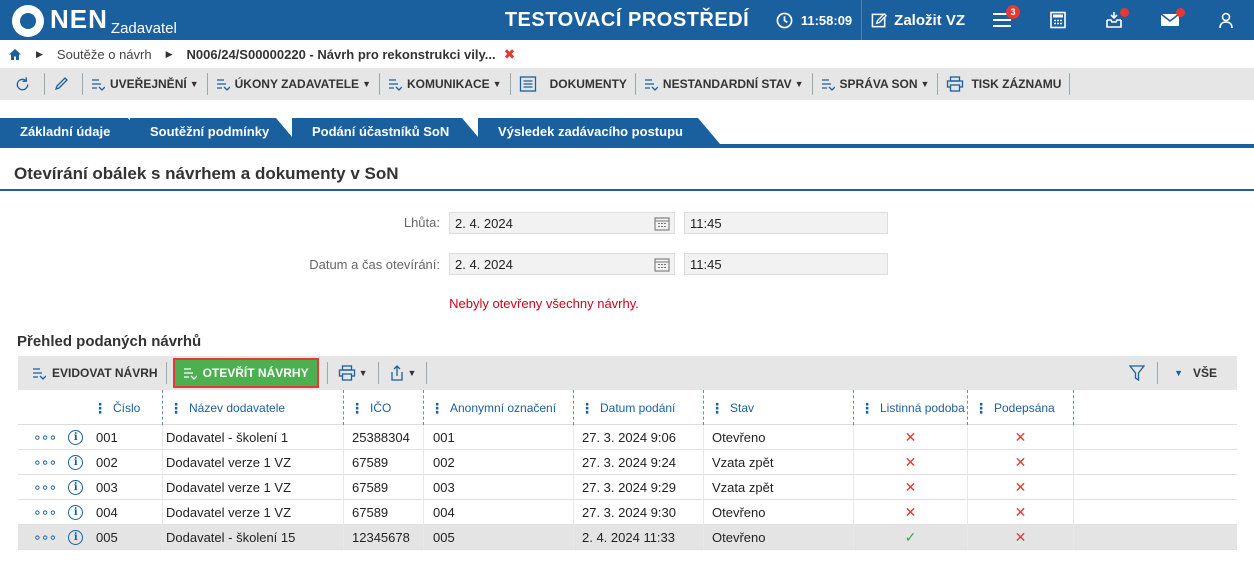 The height and width of the screenshot is (566, 1254). What do you see at coordinates (214, 131) in the screenshot?
I see `tab-competition-conditions: Soutěžní podmínky` at bounding box center [214, 131].